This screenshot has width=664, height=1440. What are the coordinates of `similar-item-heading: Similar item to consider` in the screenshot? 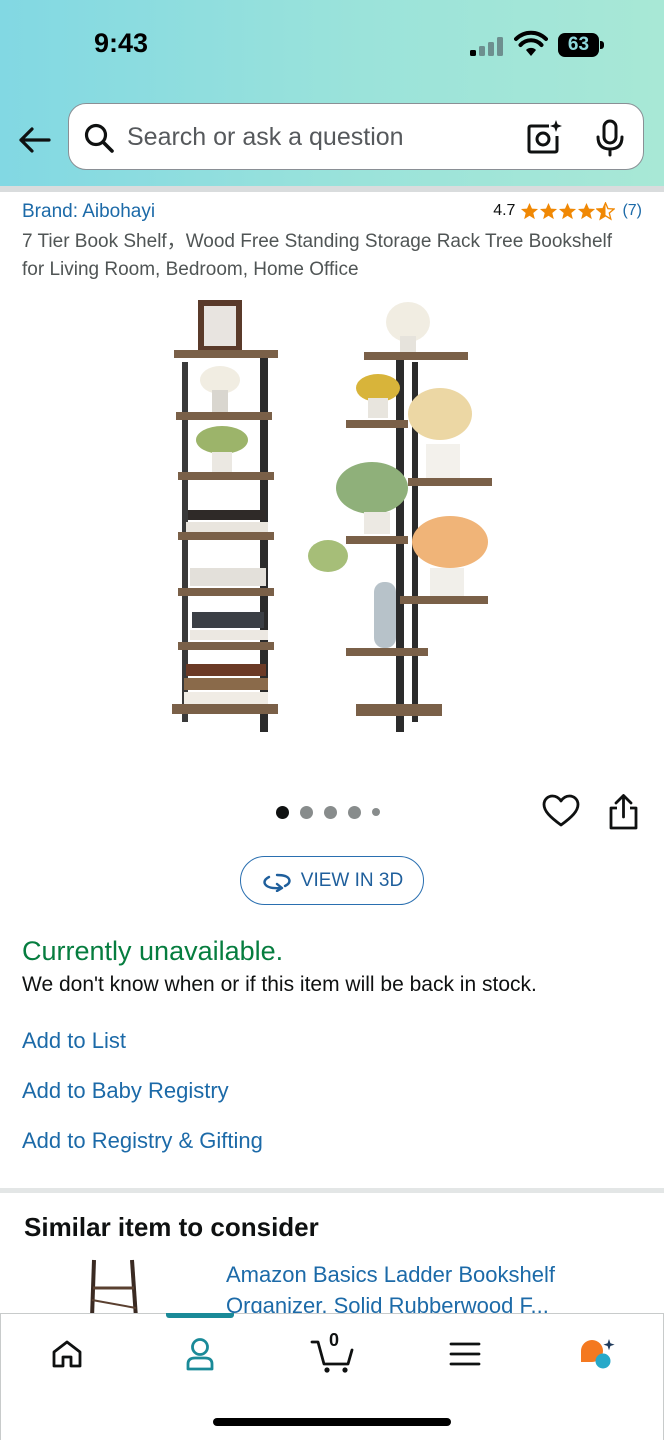 It's located at (171, 1227).